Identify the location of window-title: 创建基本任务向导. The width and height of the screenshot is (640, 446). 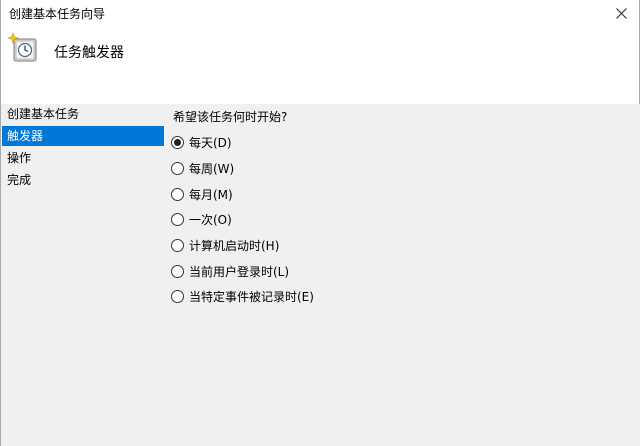
(57, 14).